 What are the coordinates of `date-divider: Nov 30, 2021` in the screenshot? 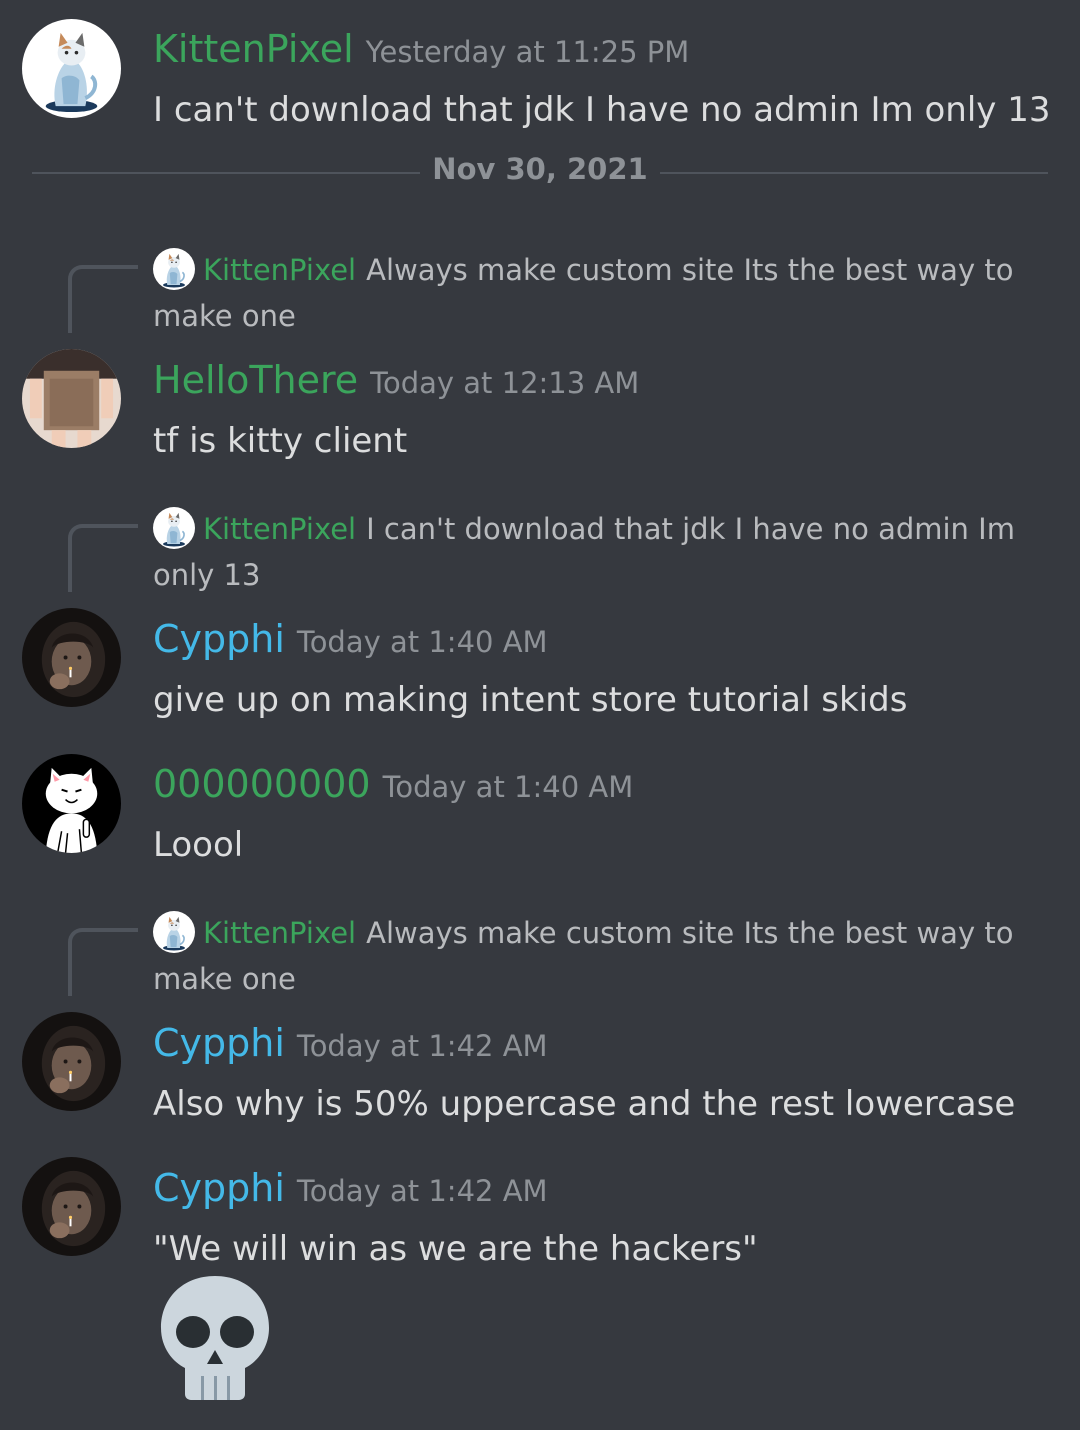 It's located at (540, 169).